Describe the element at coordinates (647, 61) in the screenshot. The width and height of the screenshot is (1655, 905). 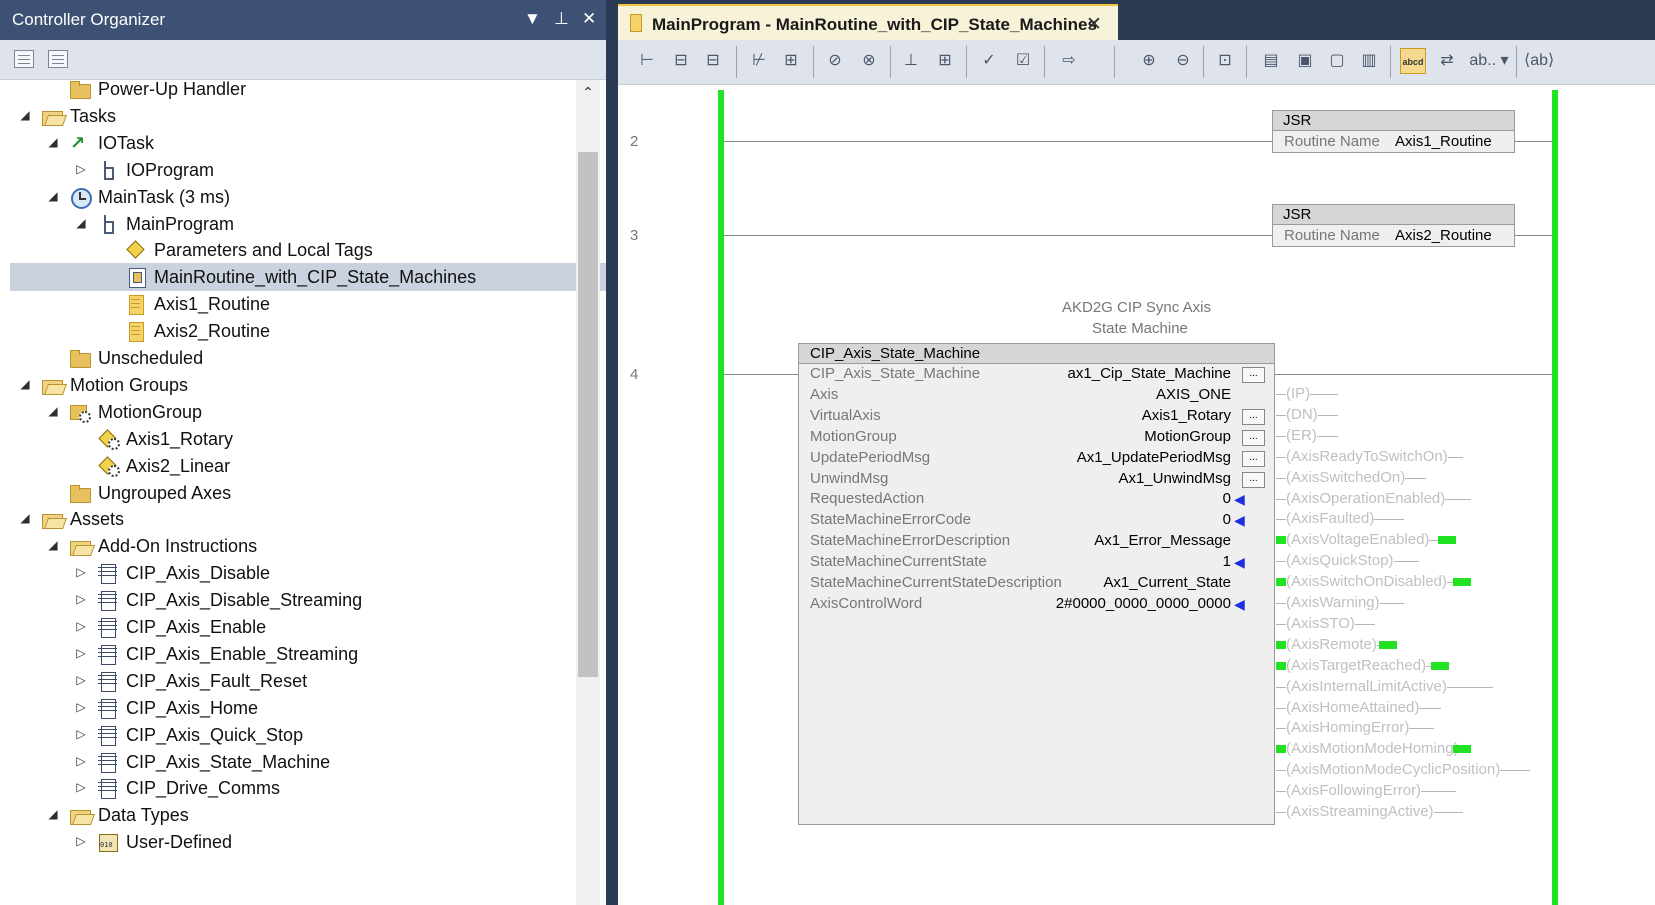
I see `rung-icon: ⊢` at that location.